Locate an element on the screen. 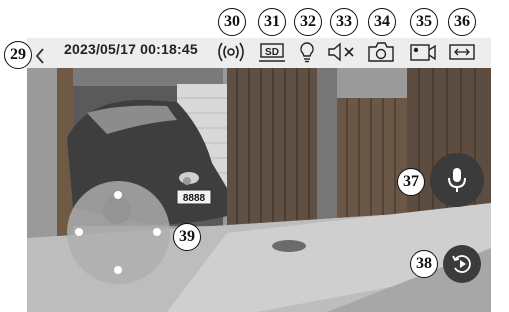  camera-icon is located at coordinates (381, 52).